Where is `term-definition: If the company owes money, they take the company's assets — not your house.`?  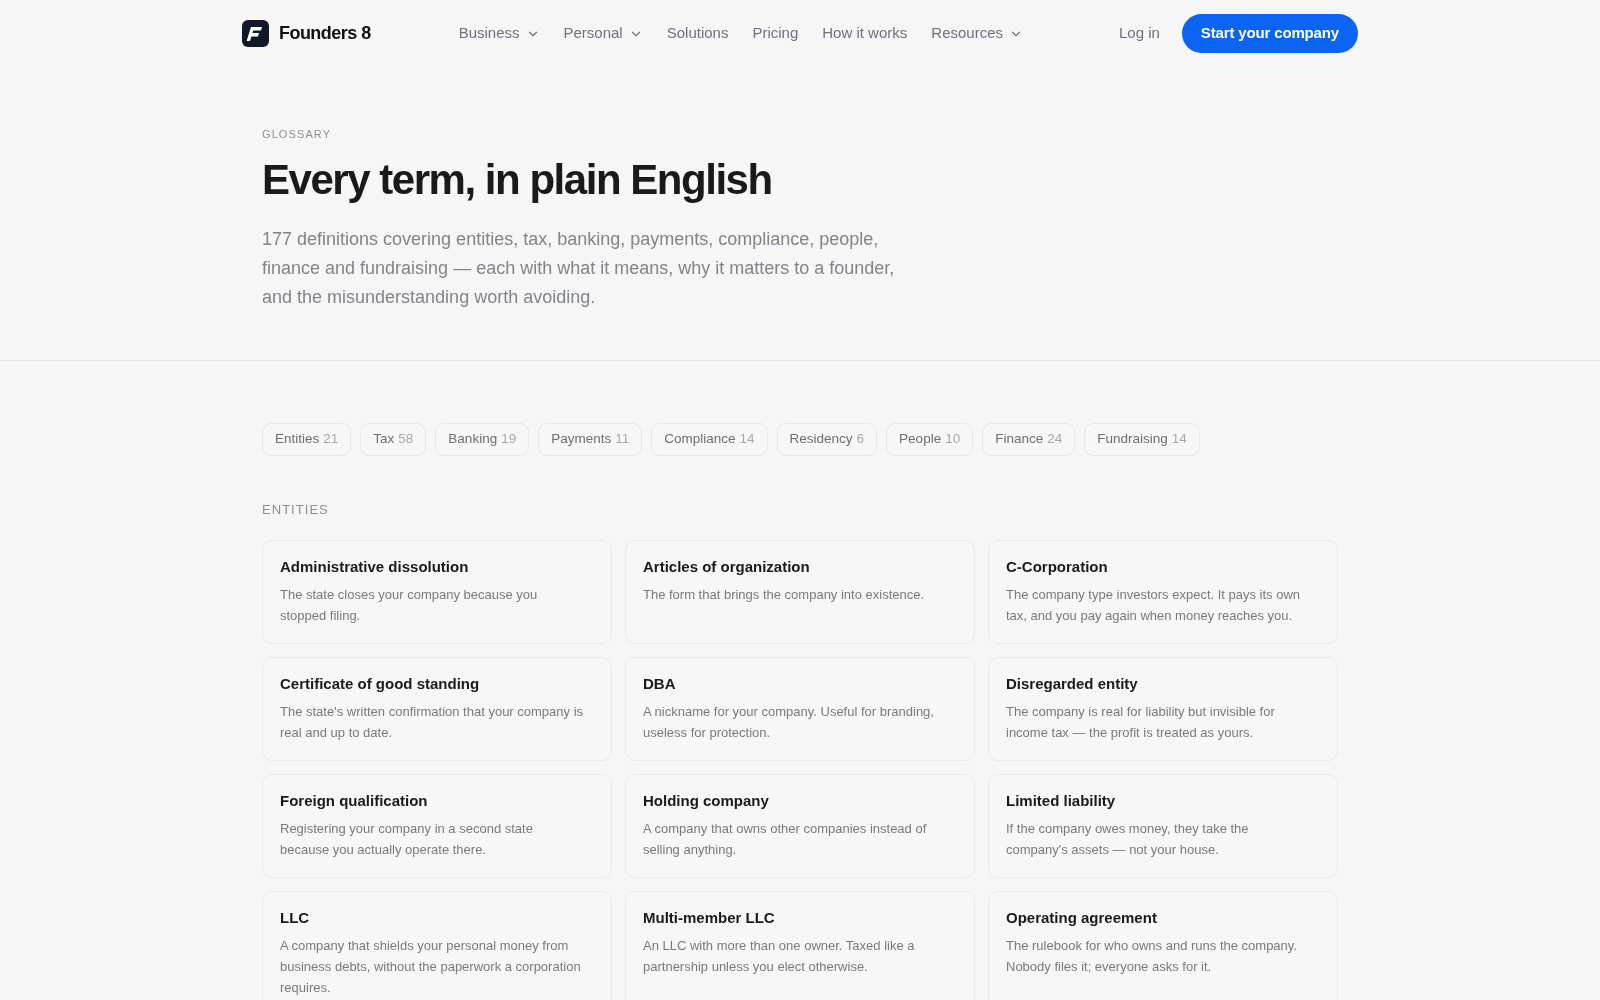
term-definition: If the company owes money, they take the company's assets — not your house. is located at coordinates (1128, 839).